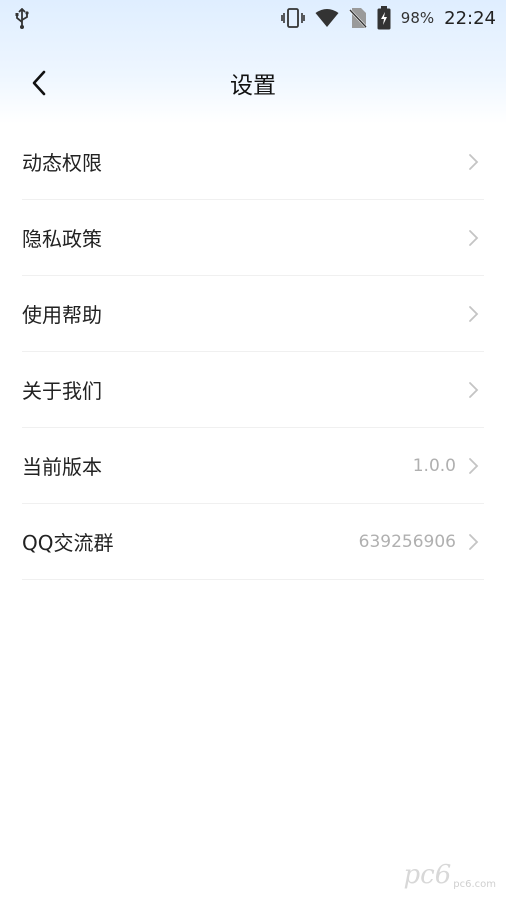 The image size is (506, 900). Describe the element at coordinates (384, 18) in the screenshot. I see `battery-charging-icon` at that location.